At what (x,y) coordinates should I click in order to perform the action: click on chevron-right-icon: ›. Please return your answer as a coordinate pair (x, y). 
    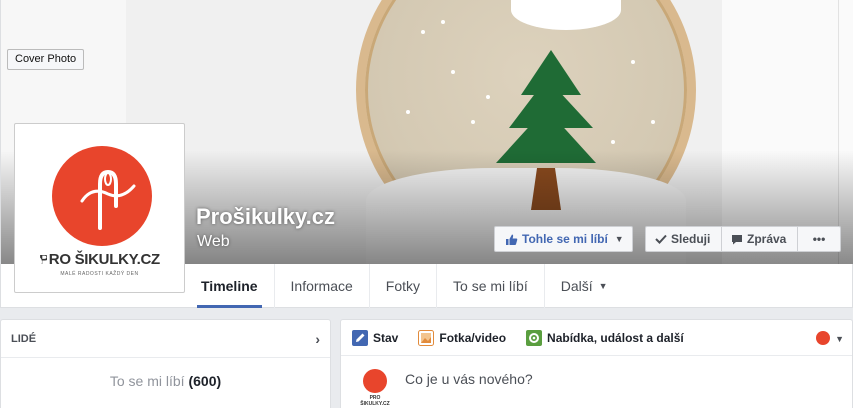
    Looking at the image, I should click on (317, 339).